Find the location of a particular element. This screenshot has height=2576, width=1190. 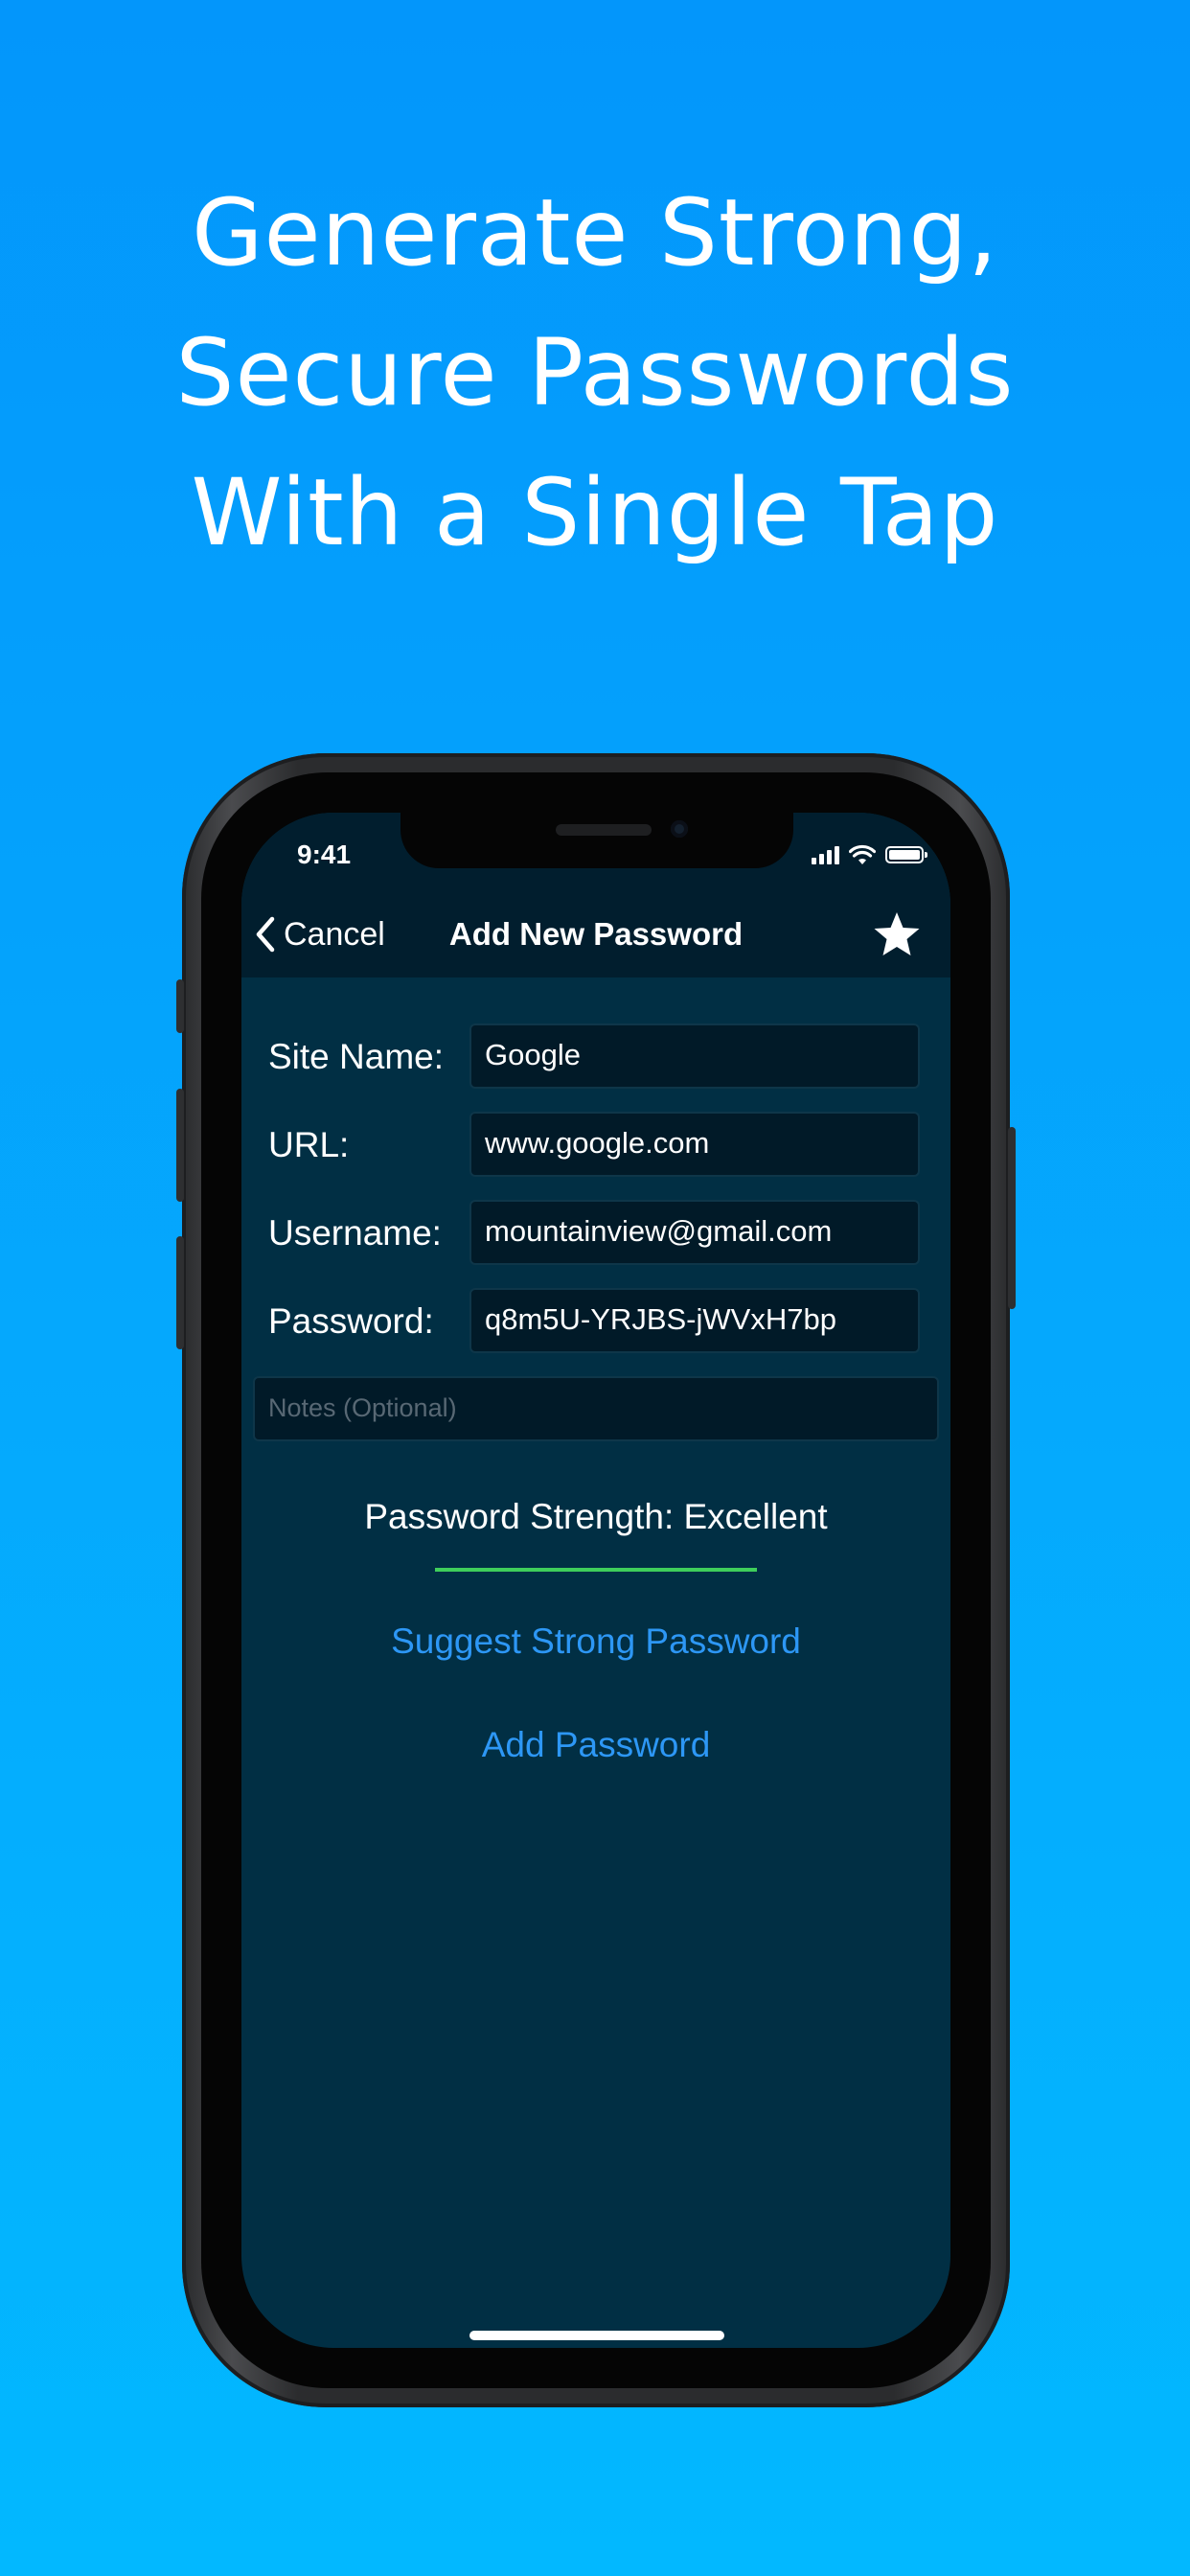

suggest-strong-password-button: Suggest Strong Password is located at coordinates (595, 1642).